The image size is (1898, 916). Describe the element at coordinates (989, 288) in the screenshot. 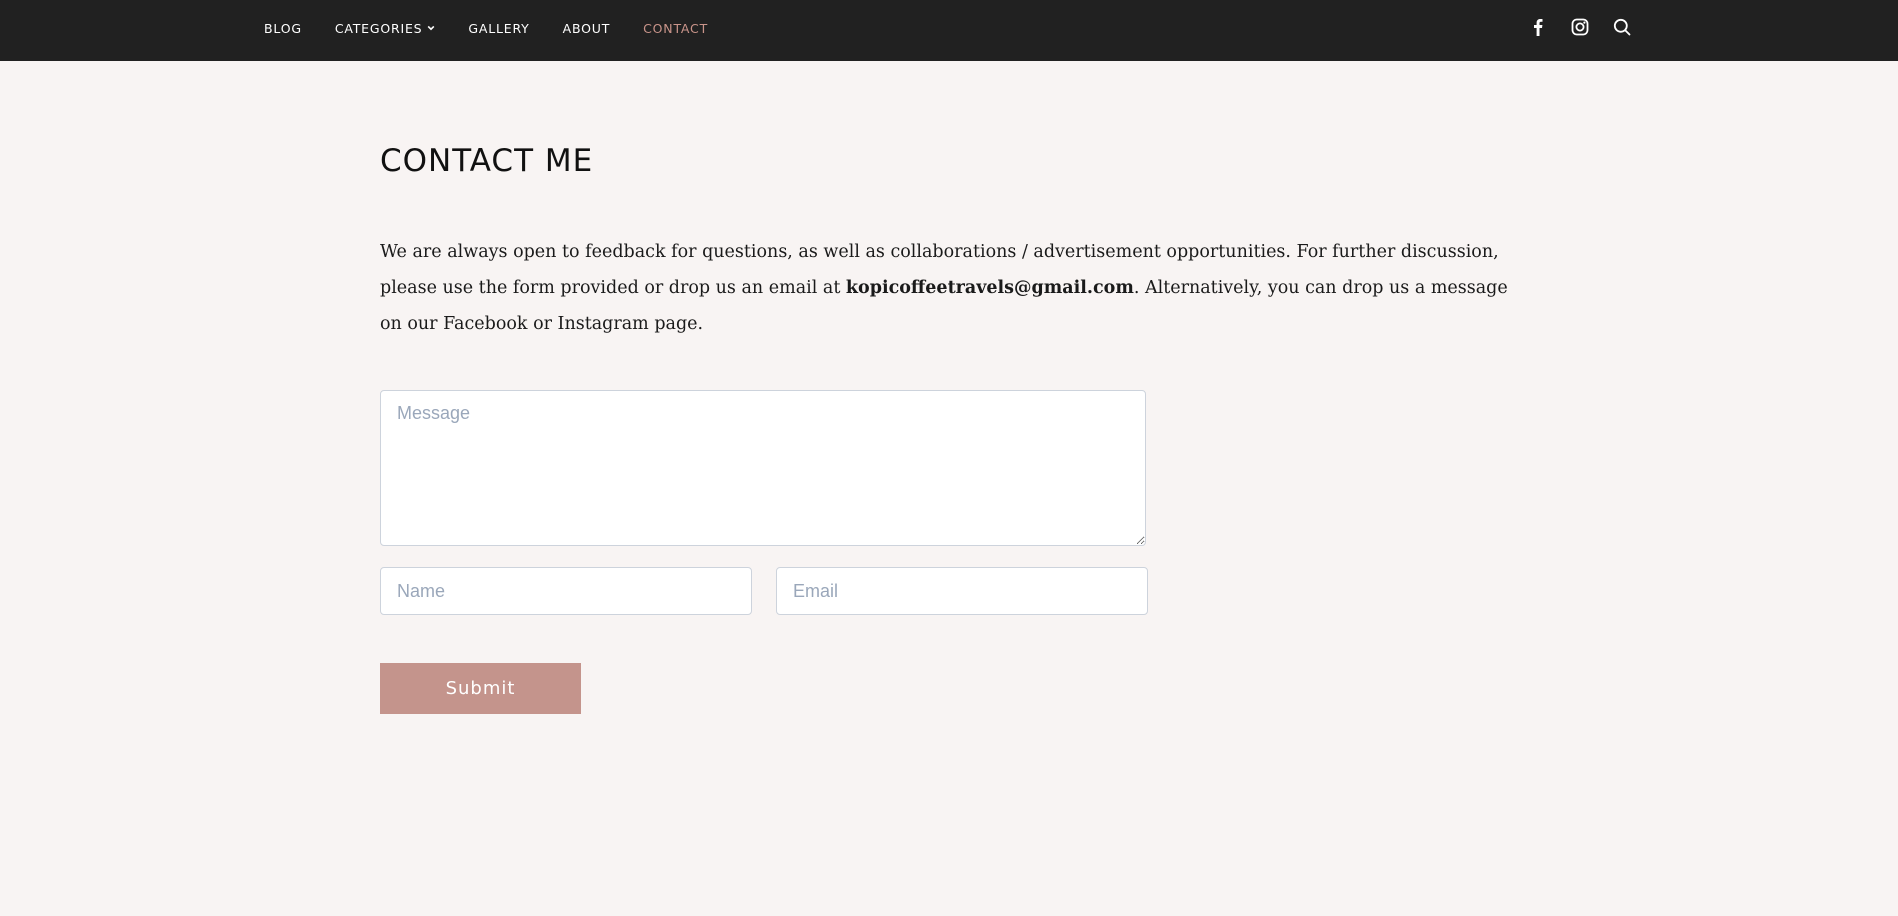

I see `contact-email: kopicoffeetravels@gmail.com` at that location.